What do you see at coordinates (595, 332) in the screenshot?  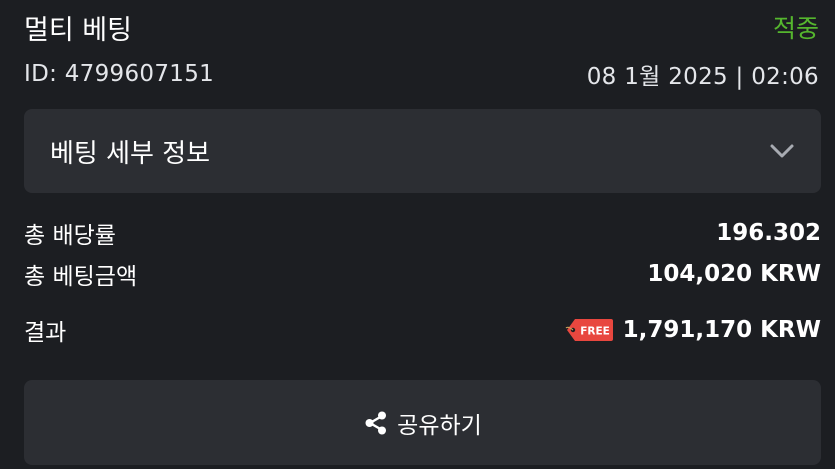 I see `free-tag-text: FREE` at bounding box center [595, 332].